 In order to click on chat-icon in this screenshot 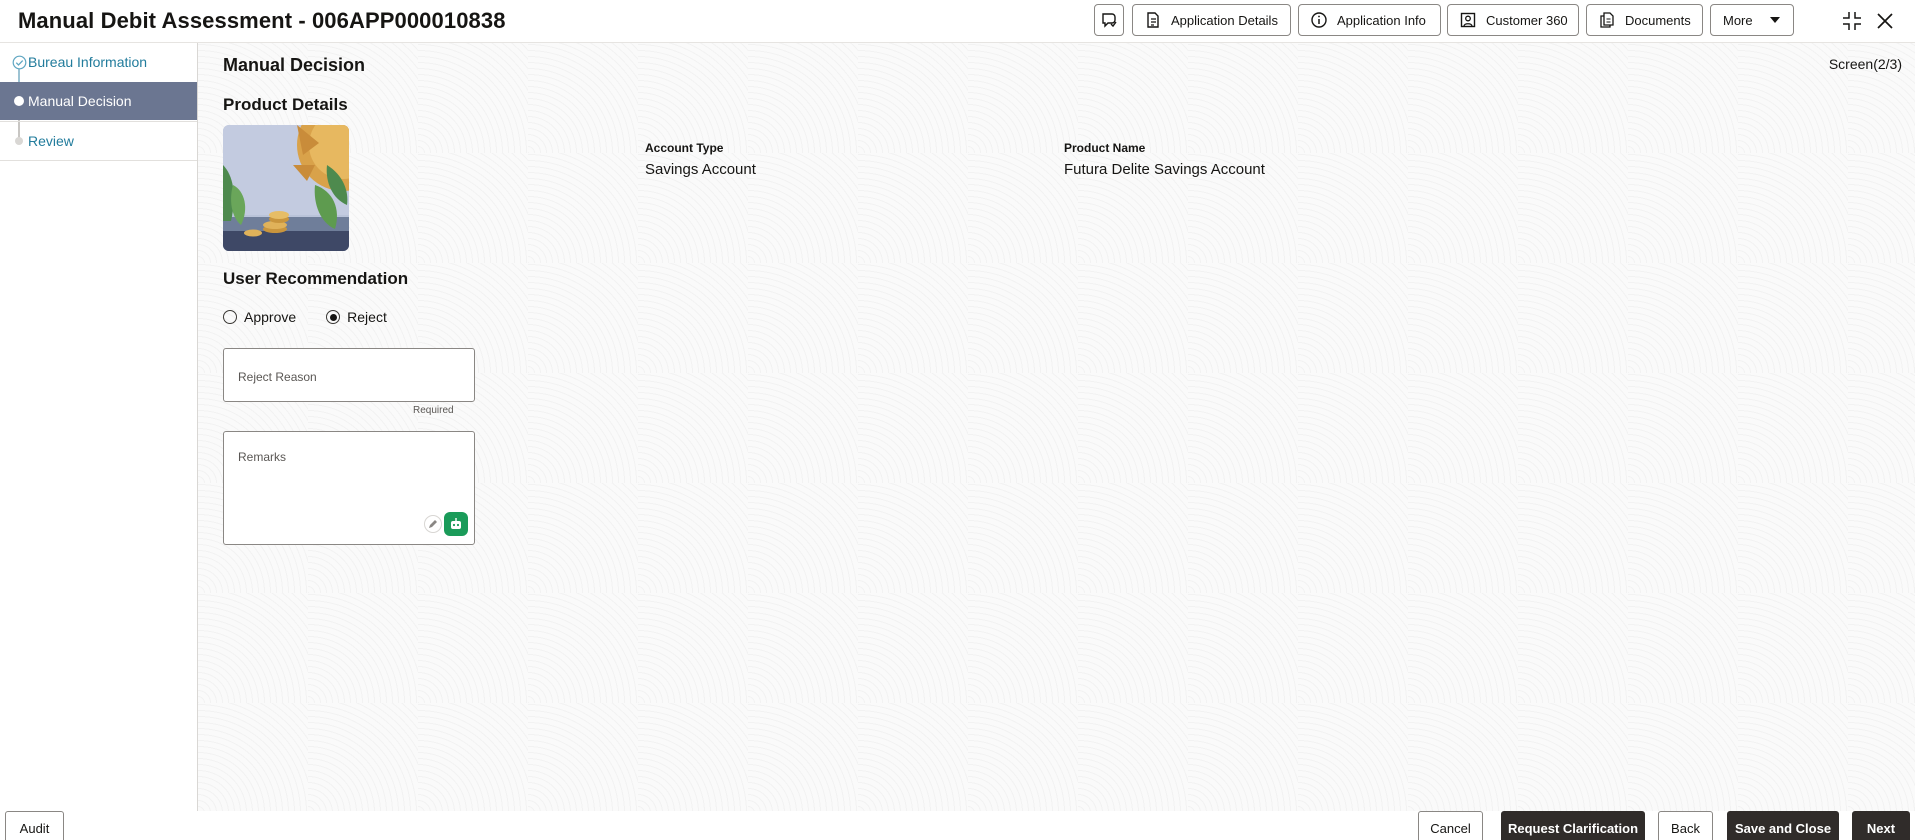, I will do `click(1109, 20)`.